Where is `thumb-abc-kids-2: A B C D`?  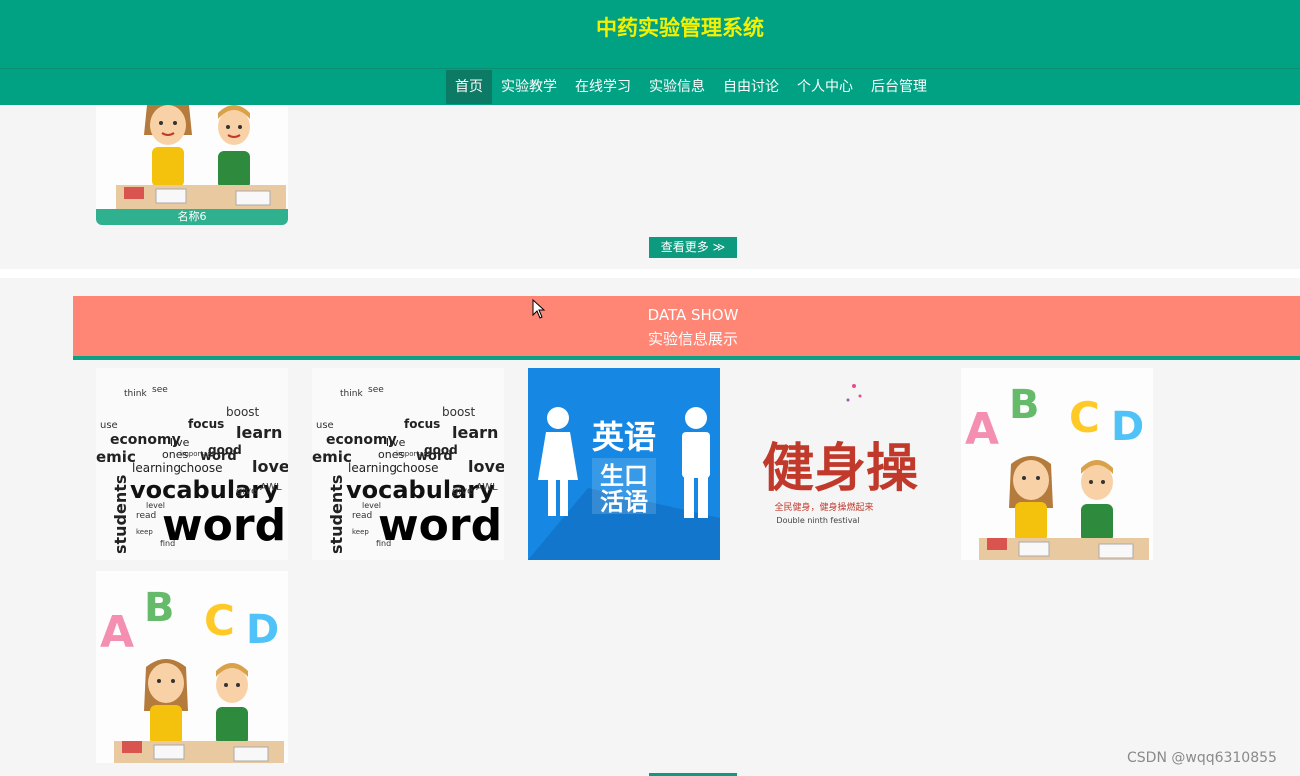
thumb-abc-kids-2: A B C D is located at coordinates (192, 667).